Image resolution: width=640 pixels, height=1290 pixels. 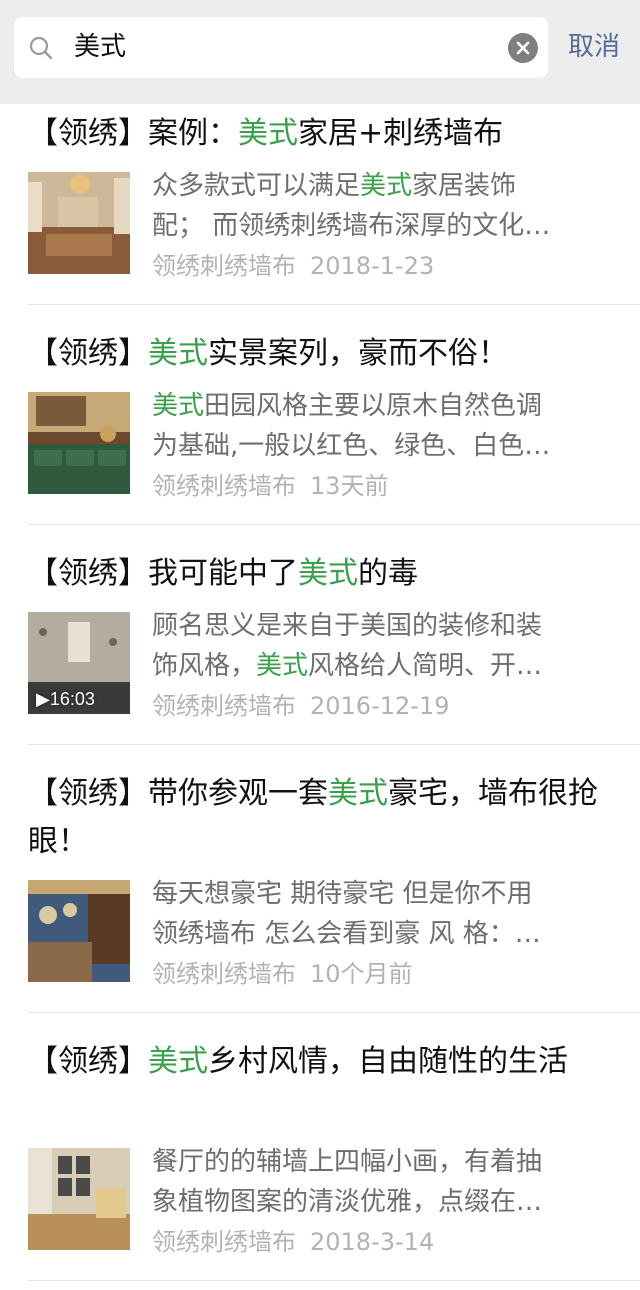 I want to click on publish-date: 2018-1-23, so click(x=372, y=266).